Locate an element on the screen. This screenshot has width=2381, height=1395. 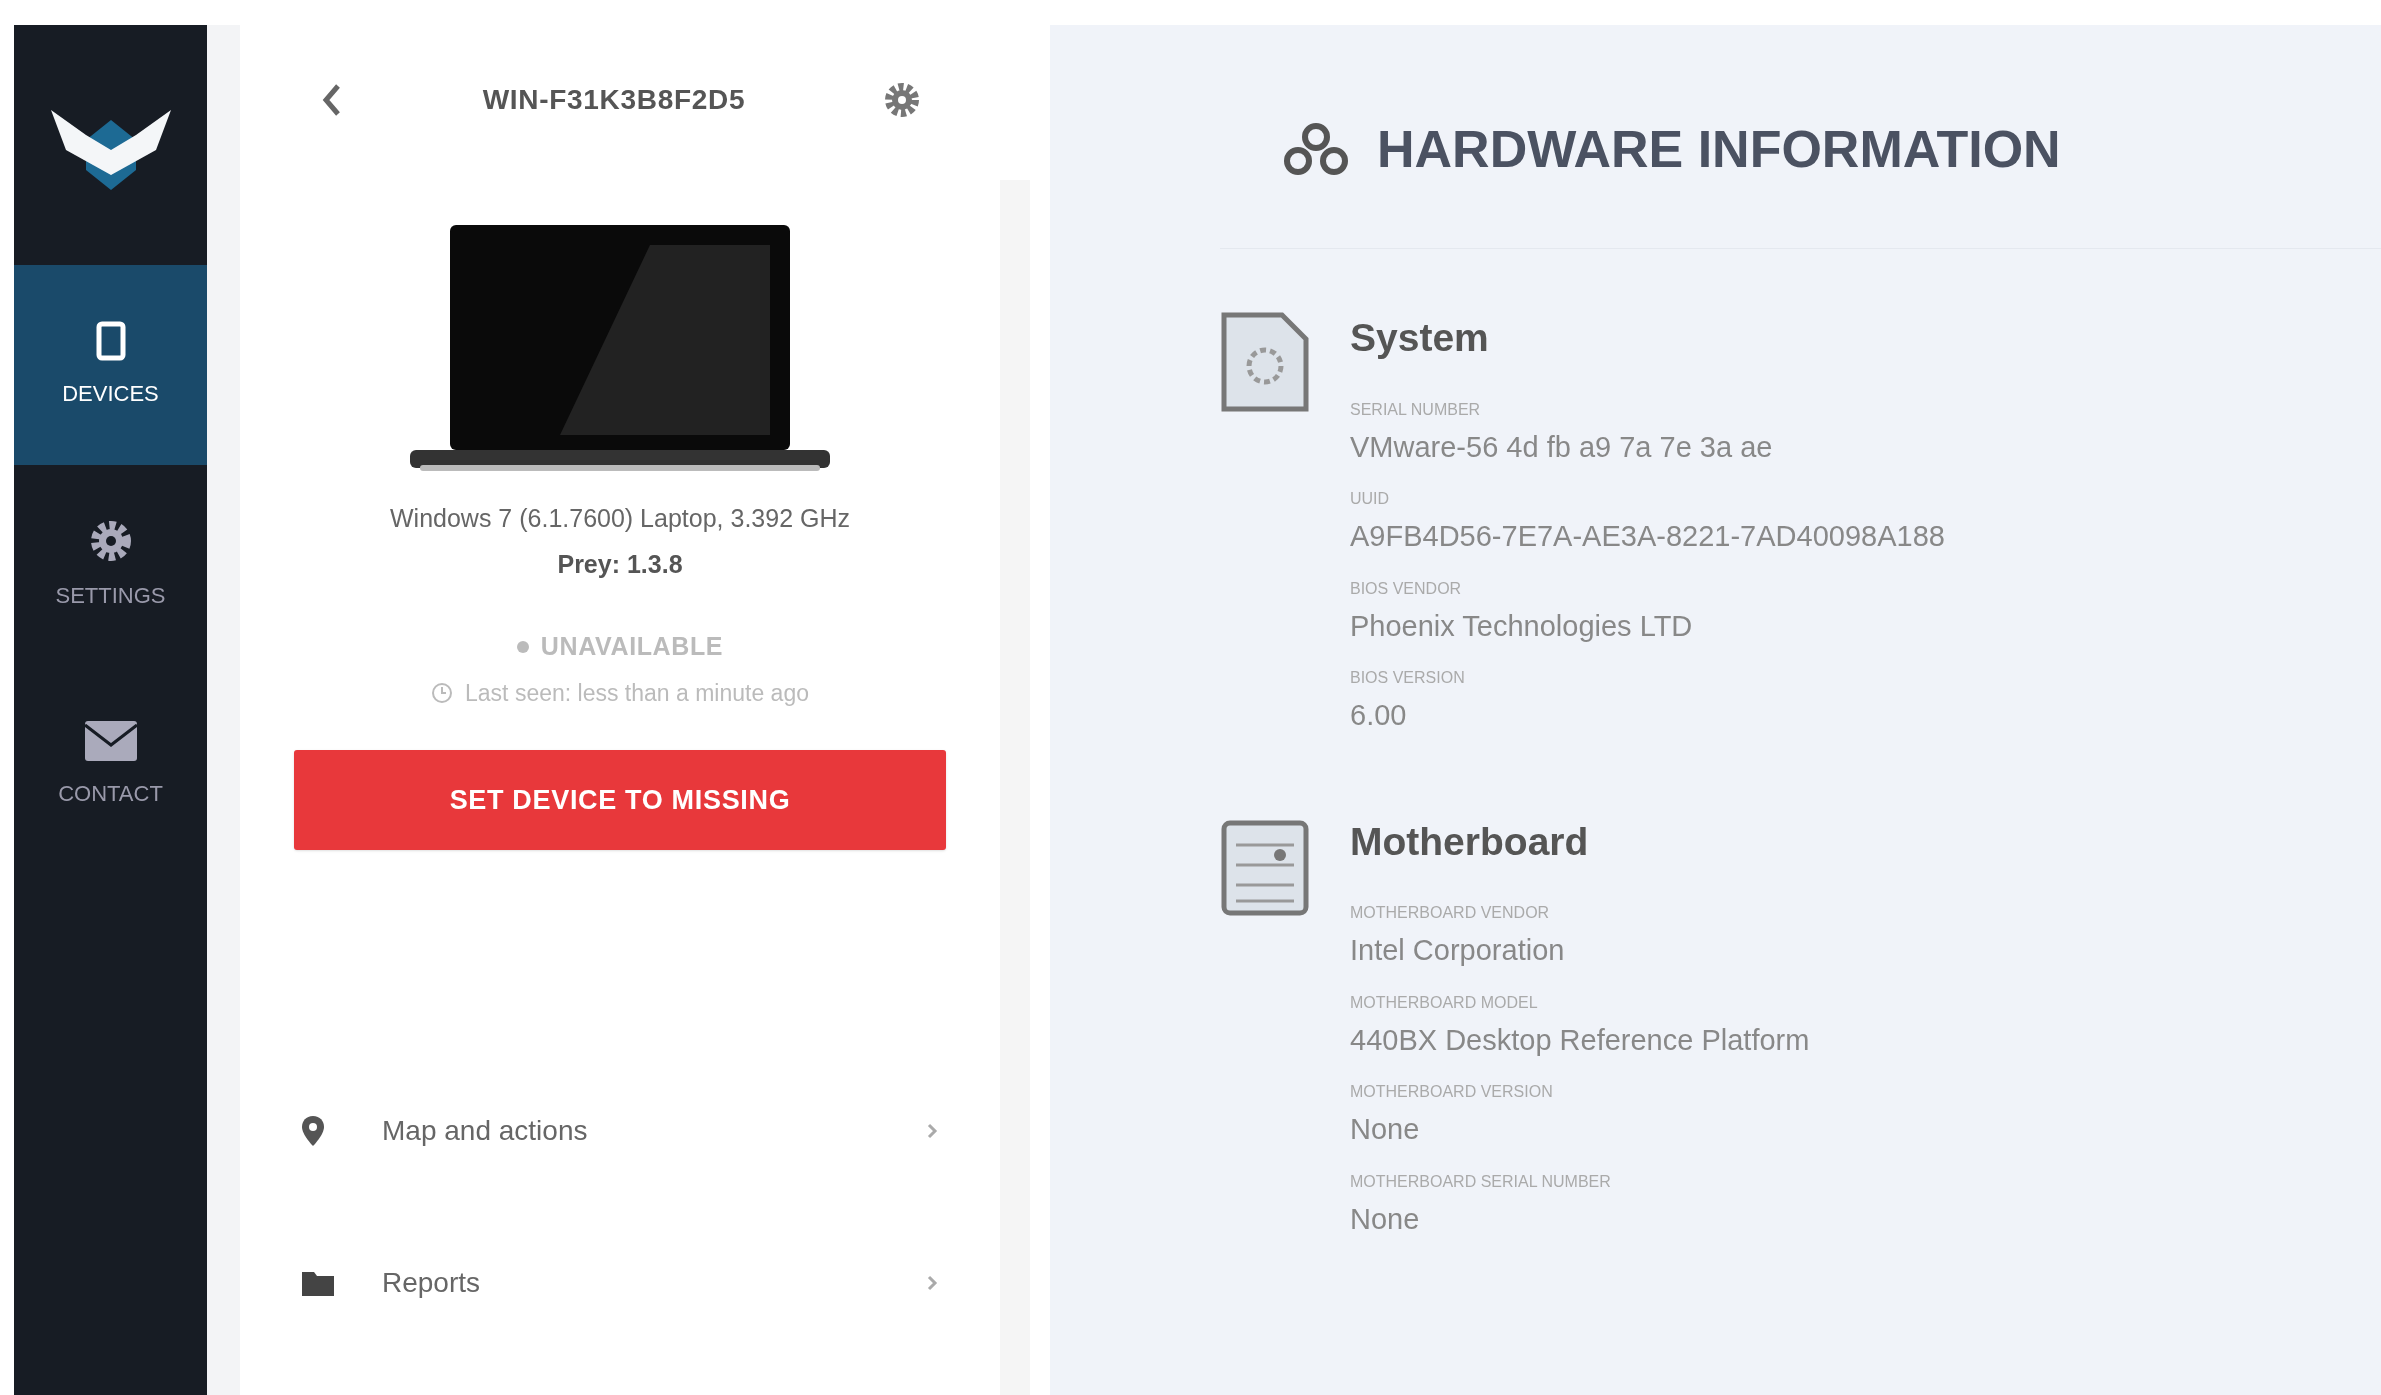
envelope-icon is located at coordinates (110, 740).